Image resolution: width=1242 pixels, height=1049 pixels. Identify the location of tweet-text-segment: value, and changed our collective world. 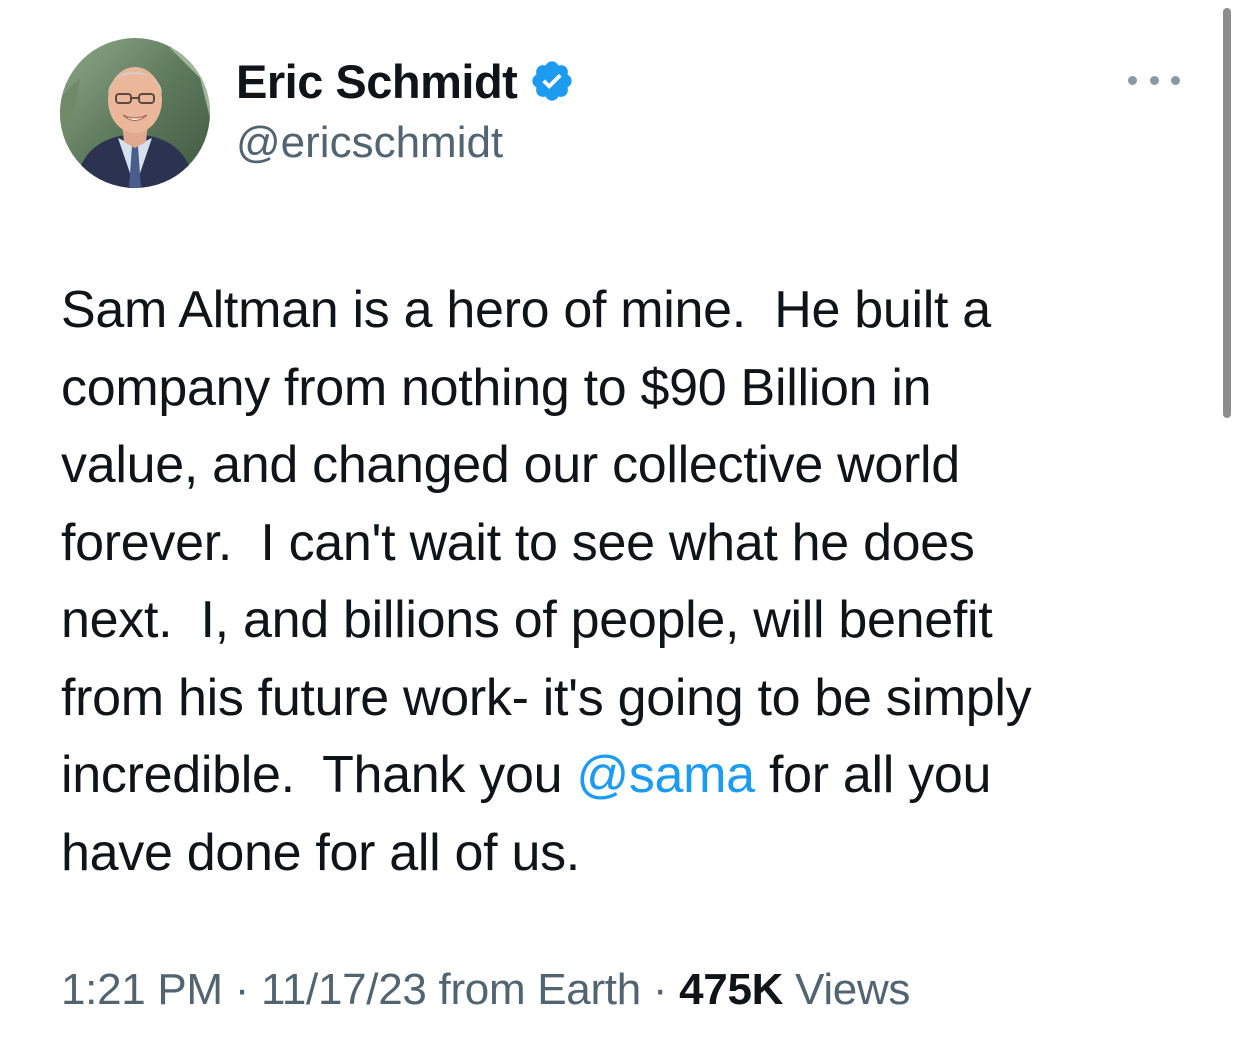
(510, 465).